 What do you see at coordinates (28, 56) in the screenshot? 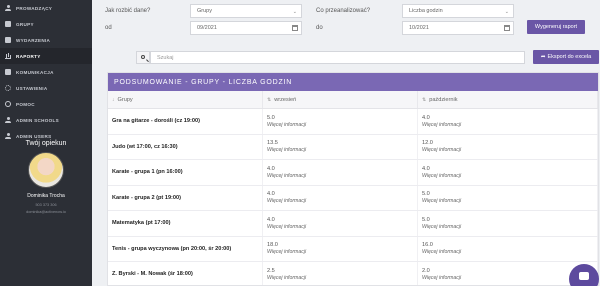
I see `sidebar-item-label: RAPORTY` at bounding box center [28, 56].